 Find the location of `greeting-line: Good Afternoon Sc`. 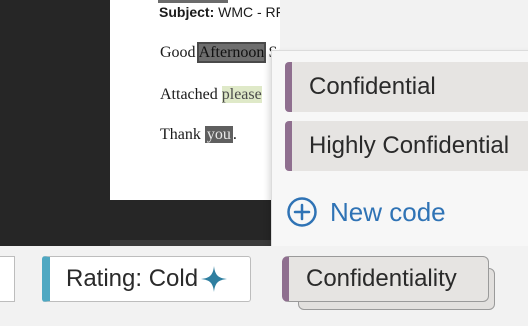

greeting-line: Good Afternoon Sc is located at coordinates (220, 52).